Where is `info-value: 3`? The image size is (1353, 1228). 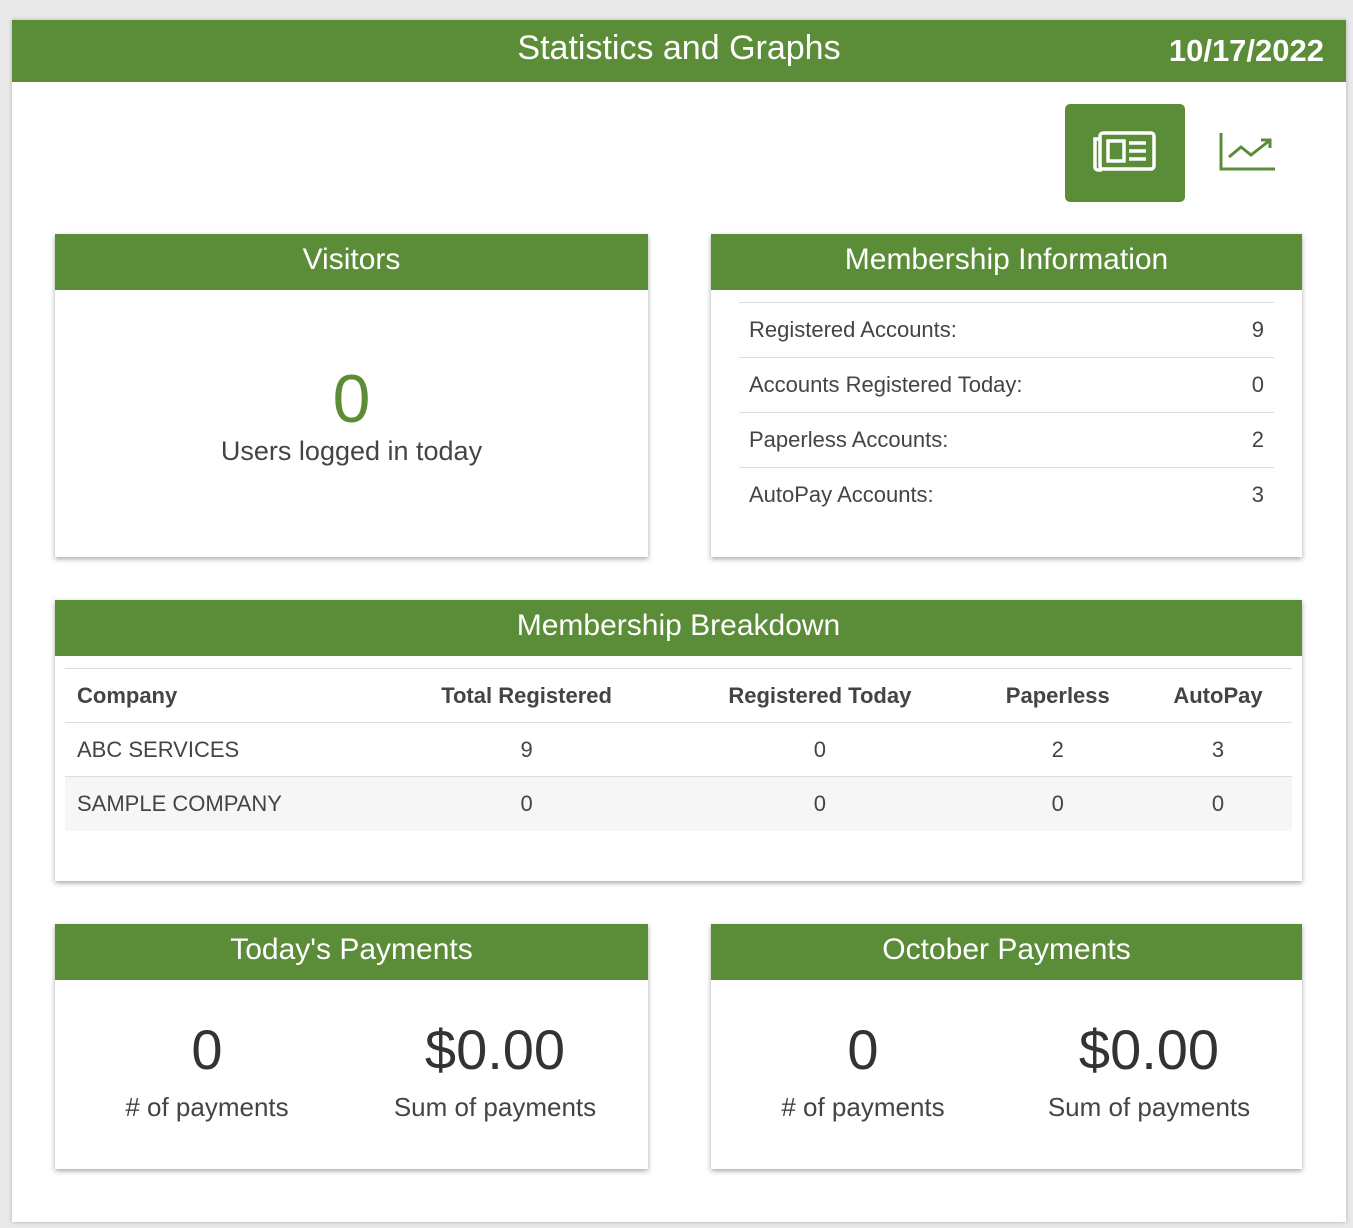 info-value: 3 is located at coordinates (1257, 494).